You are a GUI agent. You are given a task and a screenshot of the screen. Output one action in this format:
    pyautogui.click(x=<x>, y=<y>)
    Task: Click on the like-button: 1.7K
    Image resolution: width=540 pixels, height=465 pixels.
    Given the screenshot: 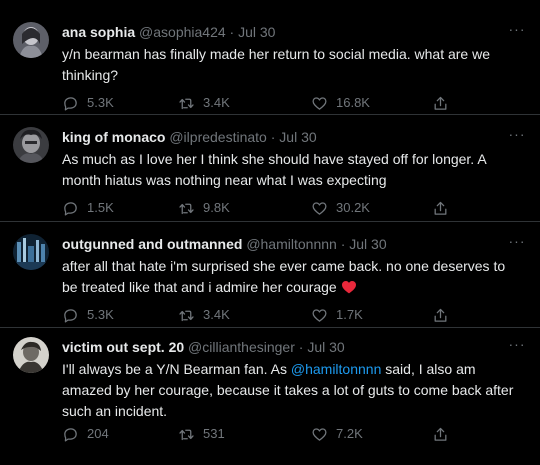 What is the action you would take?
    pyautogui.click(x=337, y=315)
    